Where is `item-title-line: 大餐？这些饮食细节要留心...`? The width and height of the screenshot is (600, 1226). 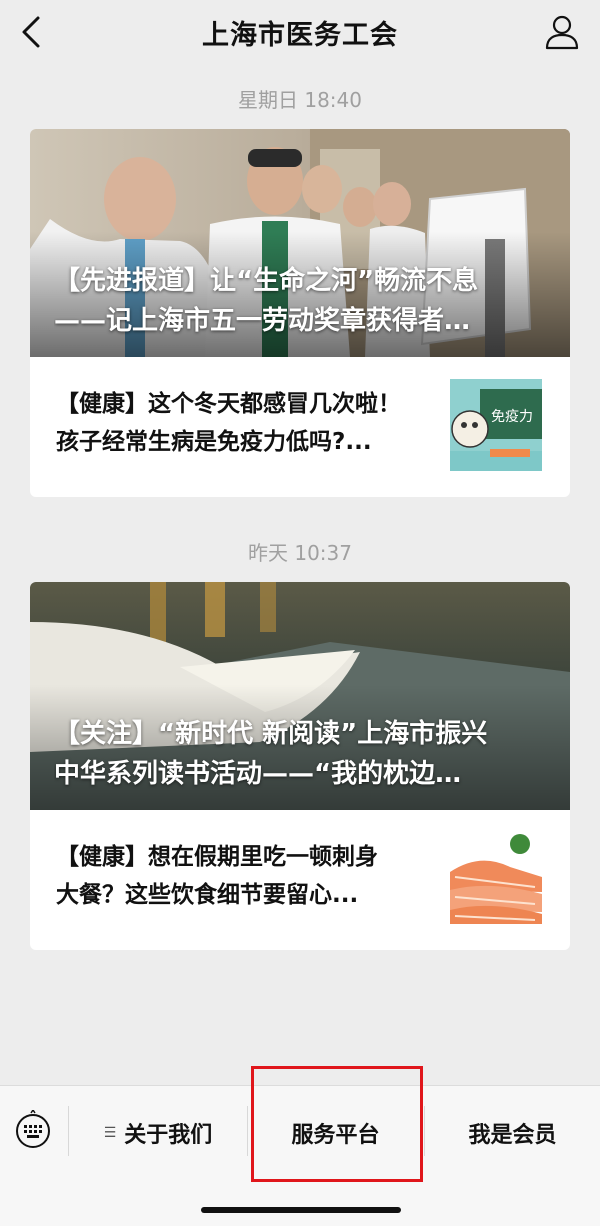 item-title-line: 大餐？这些饮食细节要留心... is located at coordinates (207, 895).